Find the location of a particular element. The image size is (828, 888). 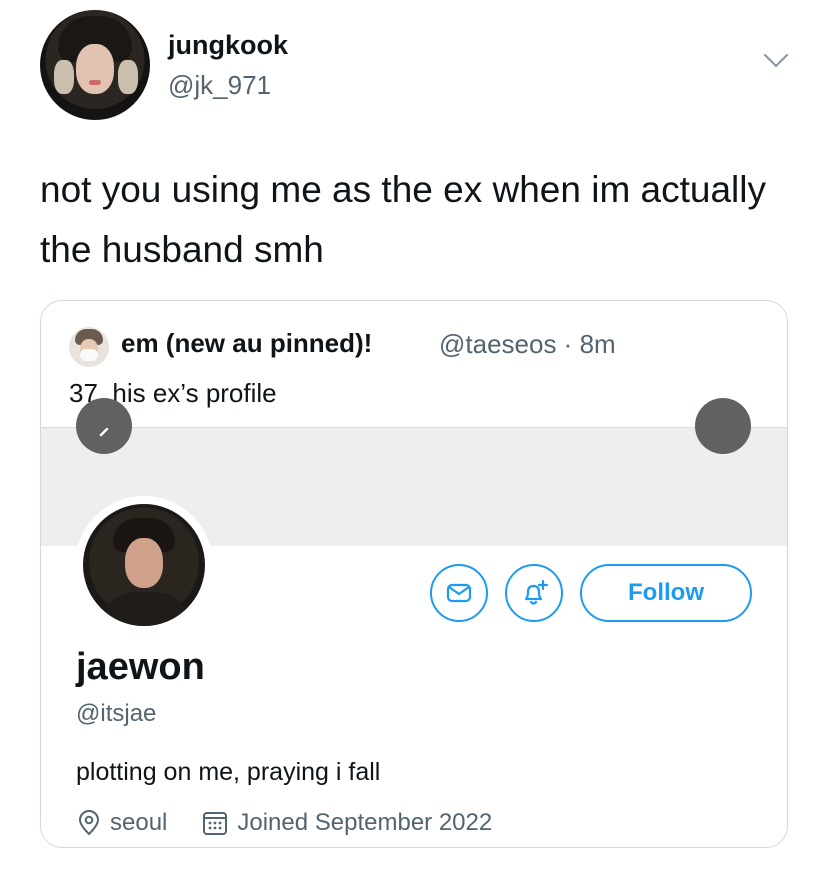

profile-bio: plotting on me, praying i fall is located at coordinates (228, 772).